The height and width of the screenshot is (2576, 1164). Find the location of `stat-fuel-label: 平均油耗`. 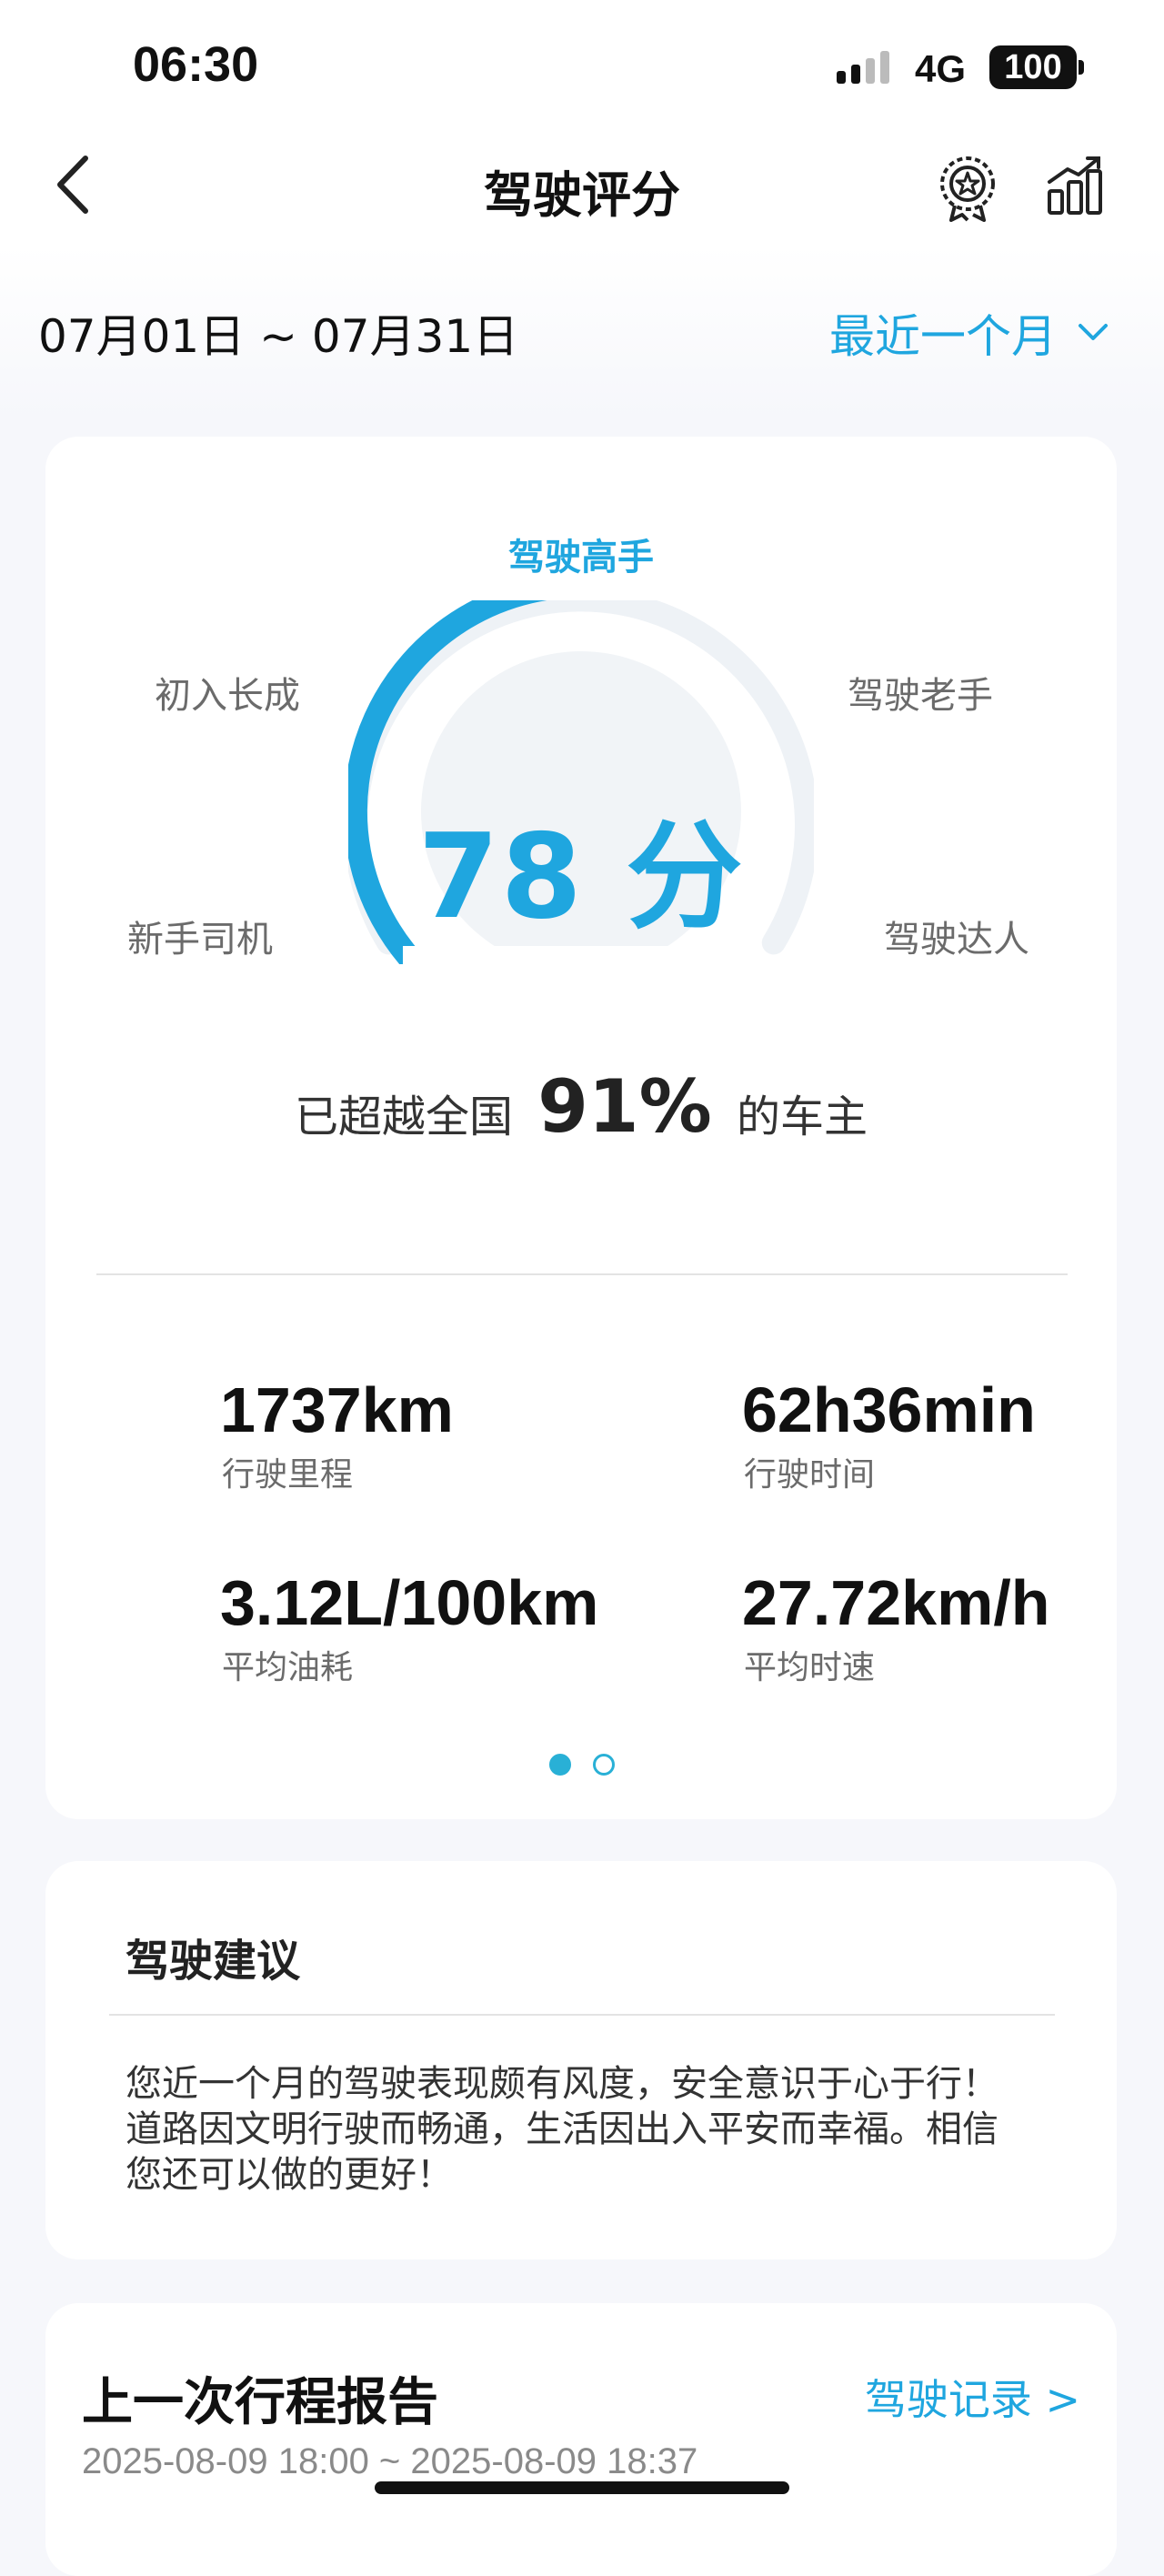

stat-fuel-label: 平均油耗 is located at coordinates (288, 1667).